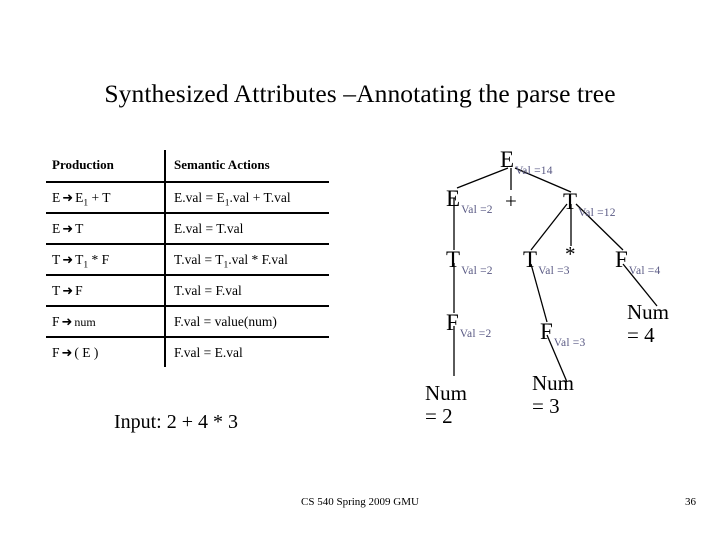 This screenshot has width=720, height=540. Describe the element at coordinates (99, 197) in the screenshot. I see `production-rhs-post: + T` at that location.